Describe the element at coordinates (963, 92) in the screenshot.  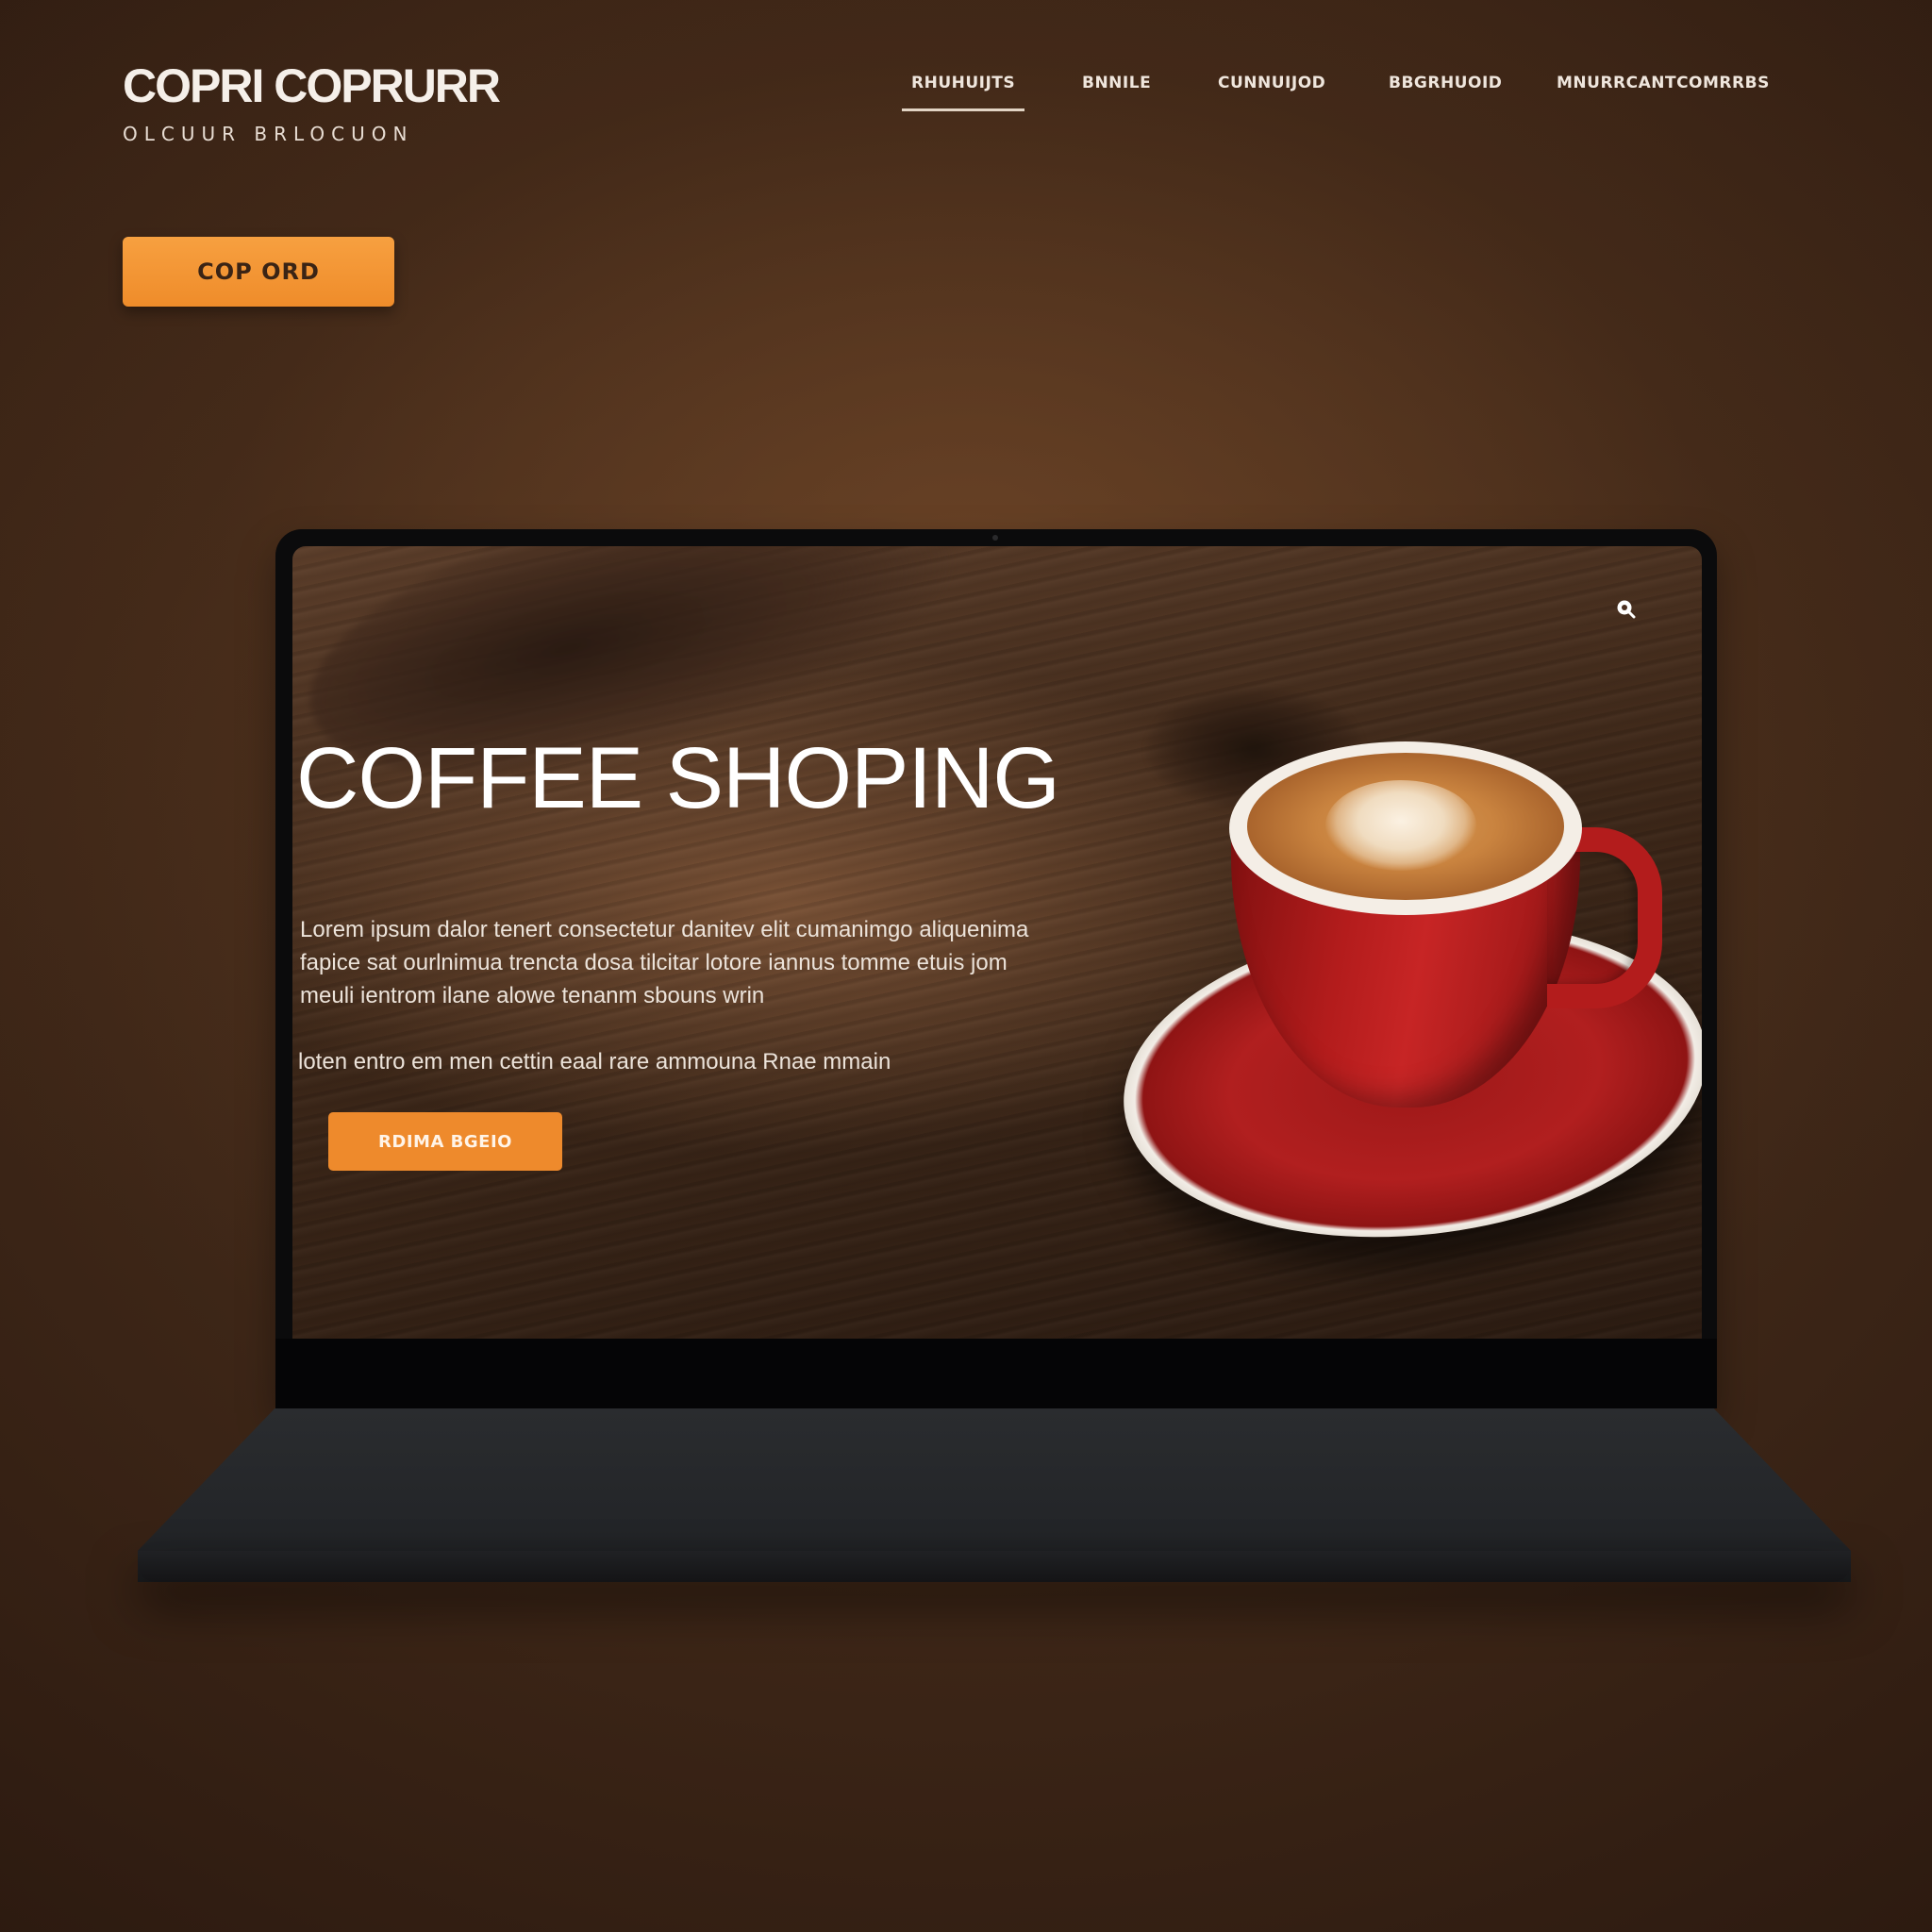
I see `nav-item-1: RHUHUIJTS` at that location.